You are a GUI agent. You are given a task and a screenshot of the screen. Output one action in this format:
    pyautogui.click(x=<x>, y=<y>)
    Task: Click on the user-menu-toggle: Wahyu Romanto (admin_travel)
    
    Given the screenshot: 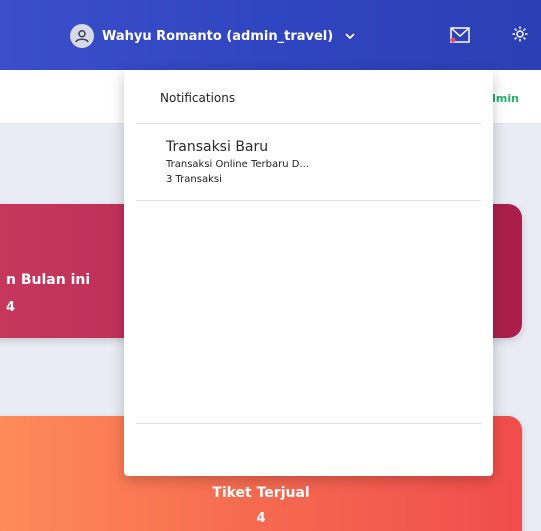 What is the action you would take?
    pyautogui.click(x=212, y=36)
    